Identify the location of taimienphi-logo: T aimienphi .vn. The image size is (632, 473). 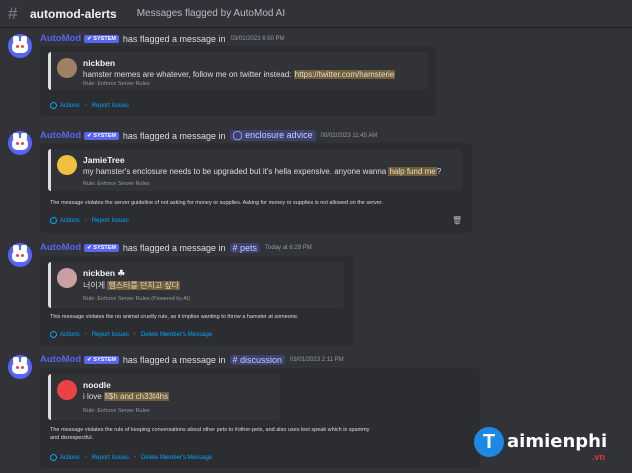
(549, 446).